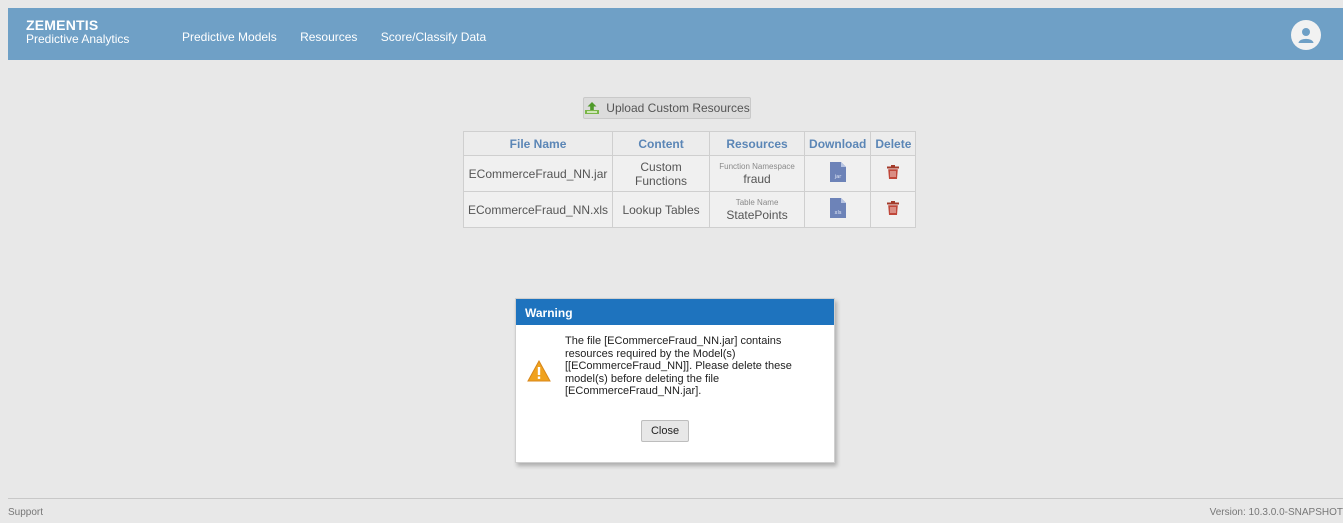 The height and width of the screenshot is (523, 1343). Describe the element at coordinates (25, 512) in the screenshot. I see `support-link: Support` at that location.